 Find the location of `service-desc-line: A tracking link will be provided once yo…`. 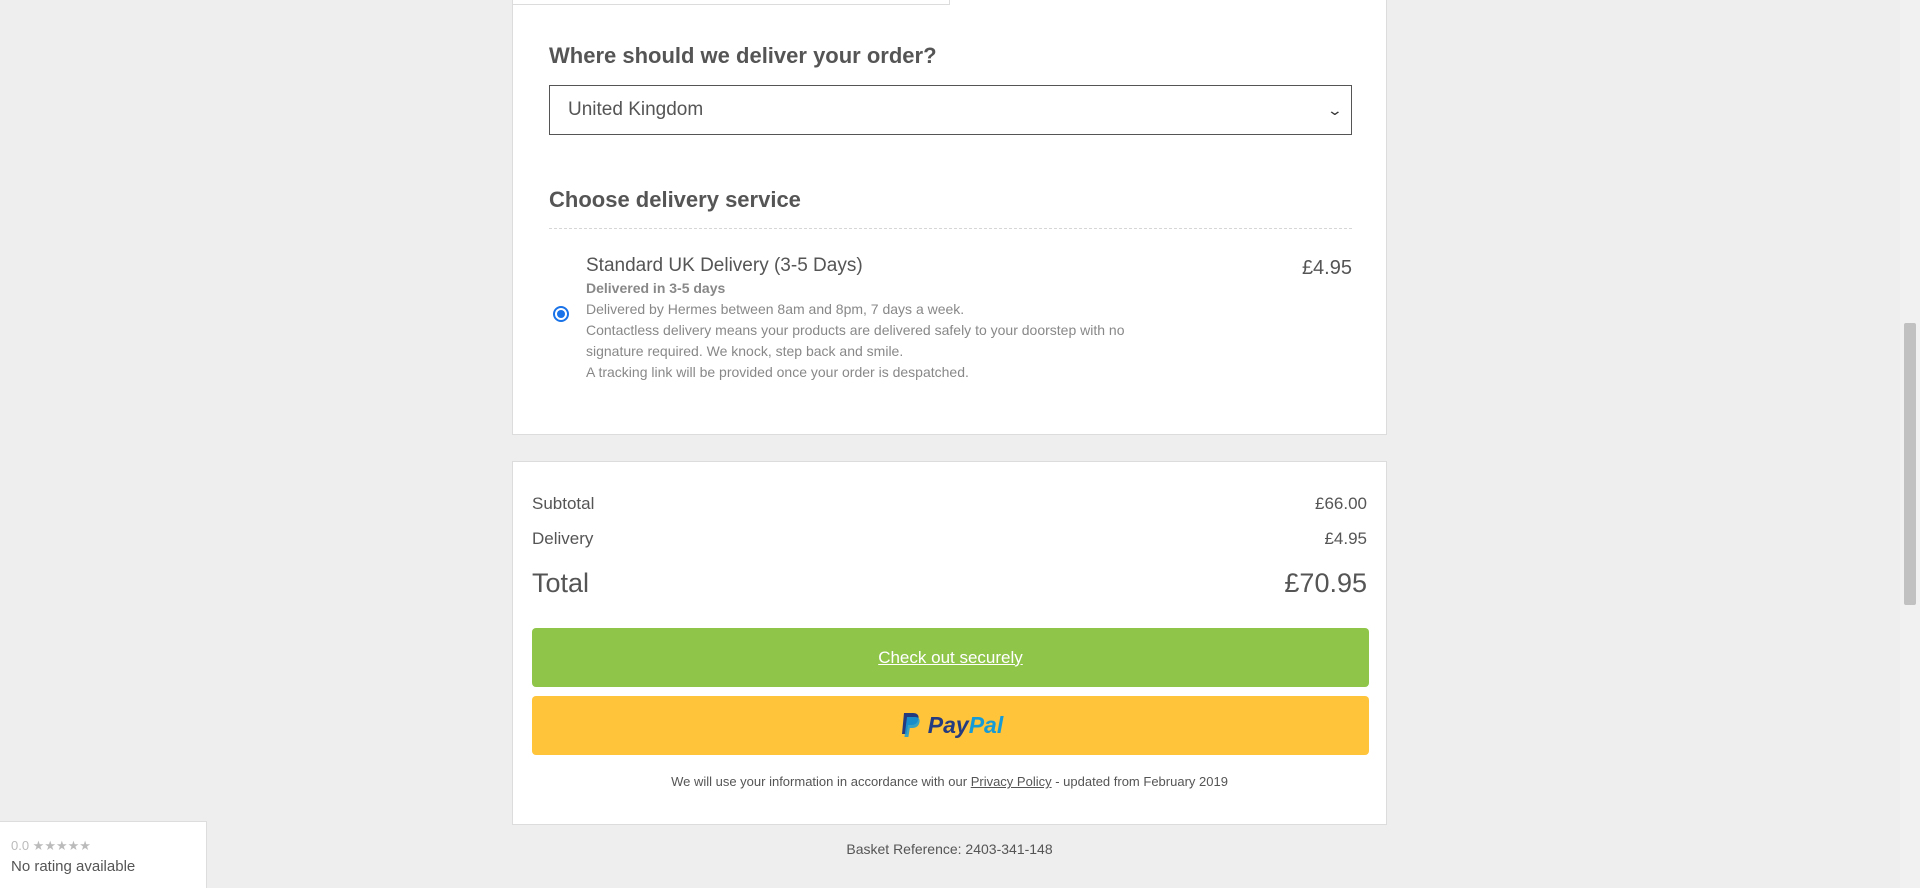

service-desc-line: A tracking link will be provided once yo… is located at coordinates (777, 372).